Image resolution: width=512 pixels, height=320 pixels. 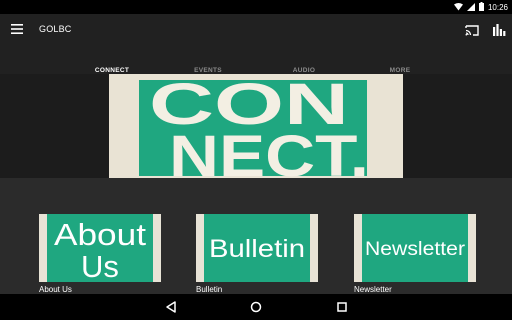 I want to click on bar-chart-icon, so click(x=499, y=33).